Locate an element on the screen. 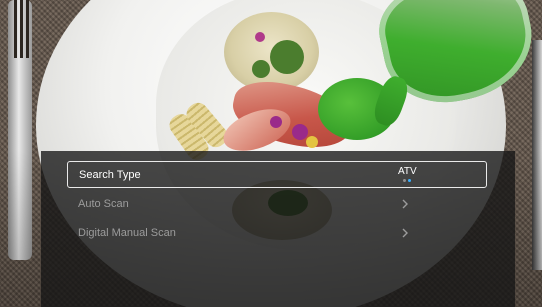  menu-item-auto-scan: Auto Scan is located at coordinates (277, 203).